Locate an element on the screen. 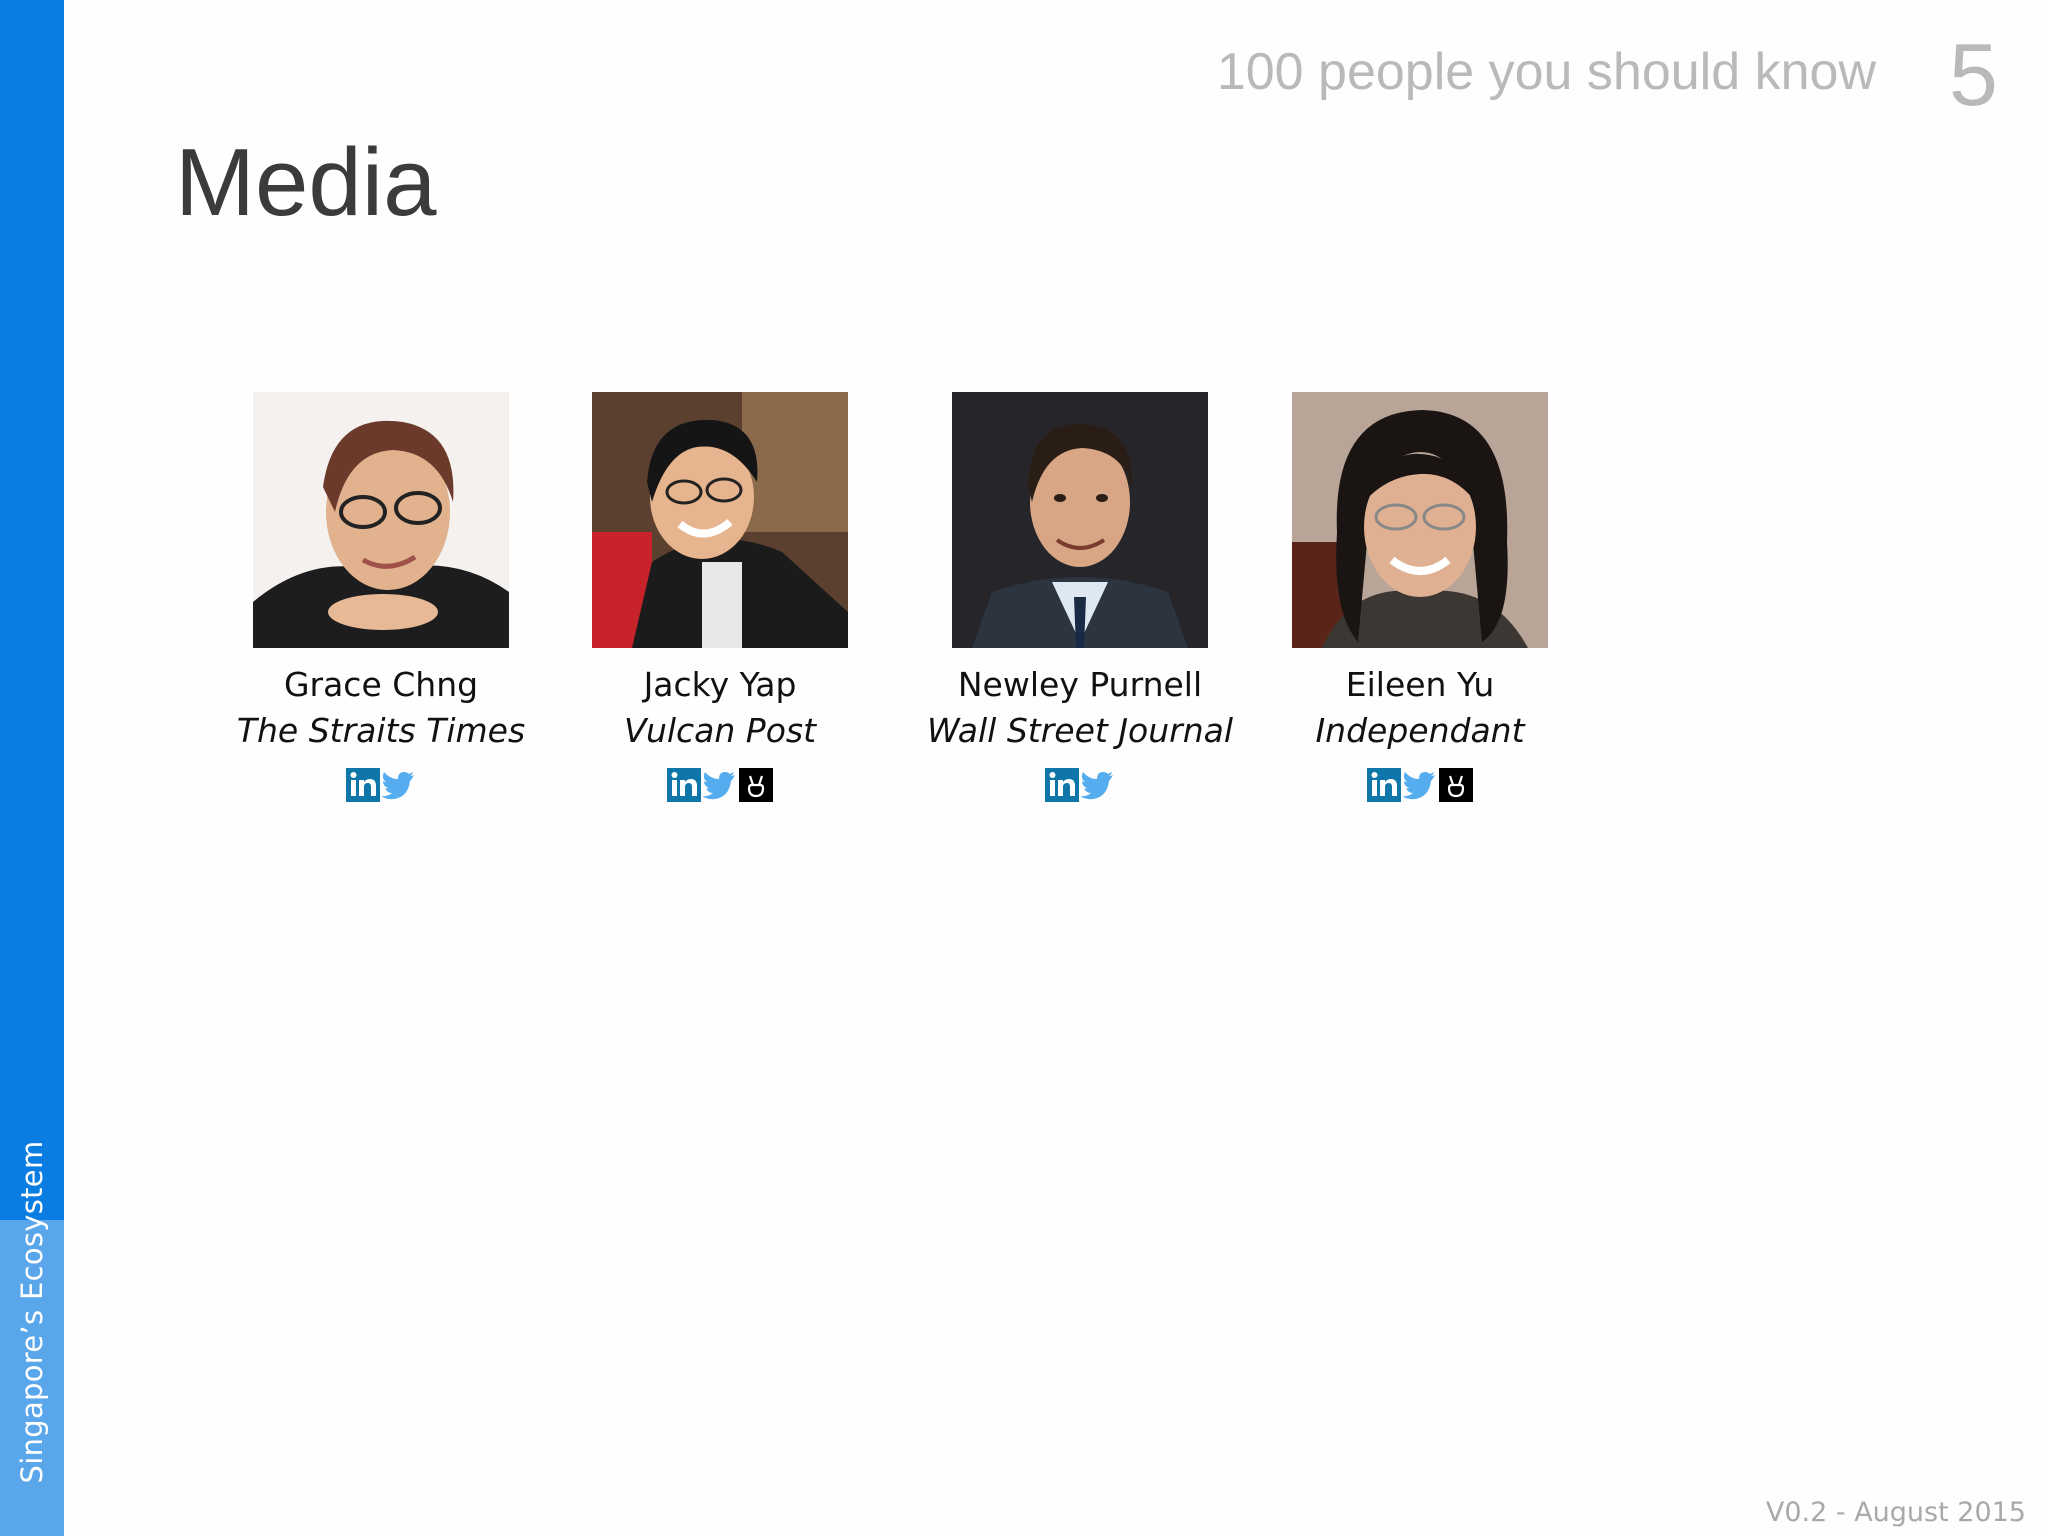 The width and height of the screenshot is (2048, 1536). header-title: 100 people you should know is located at coordinates (1546, 72).